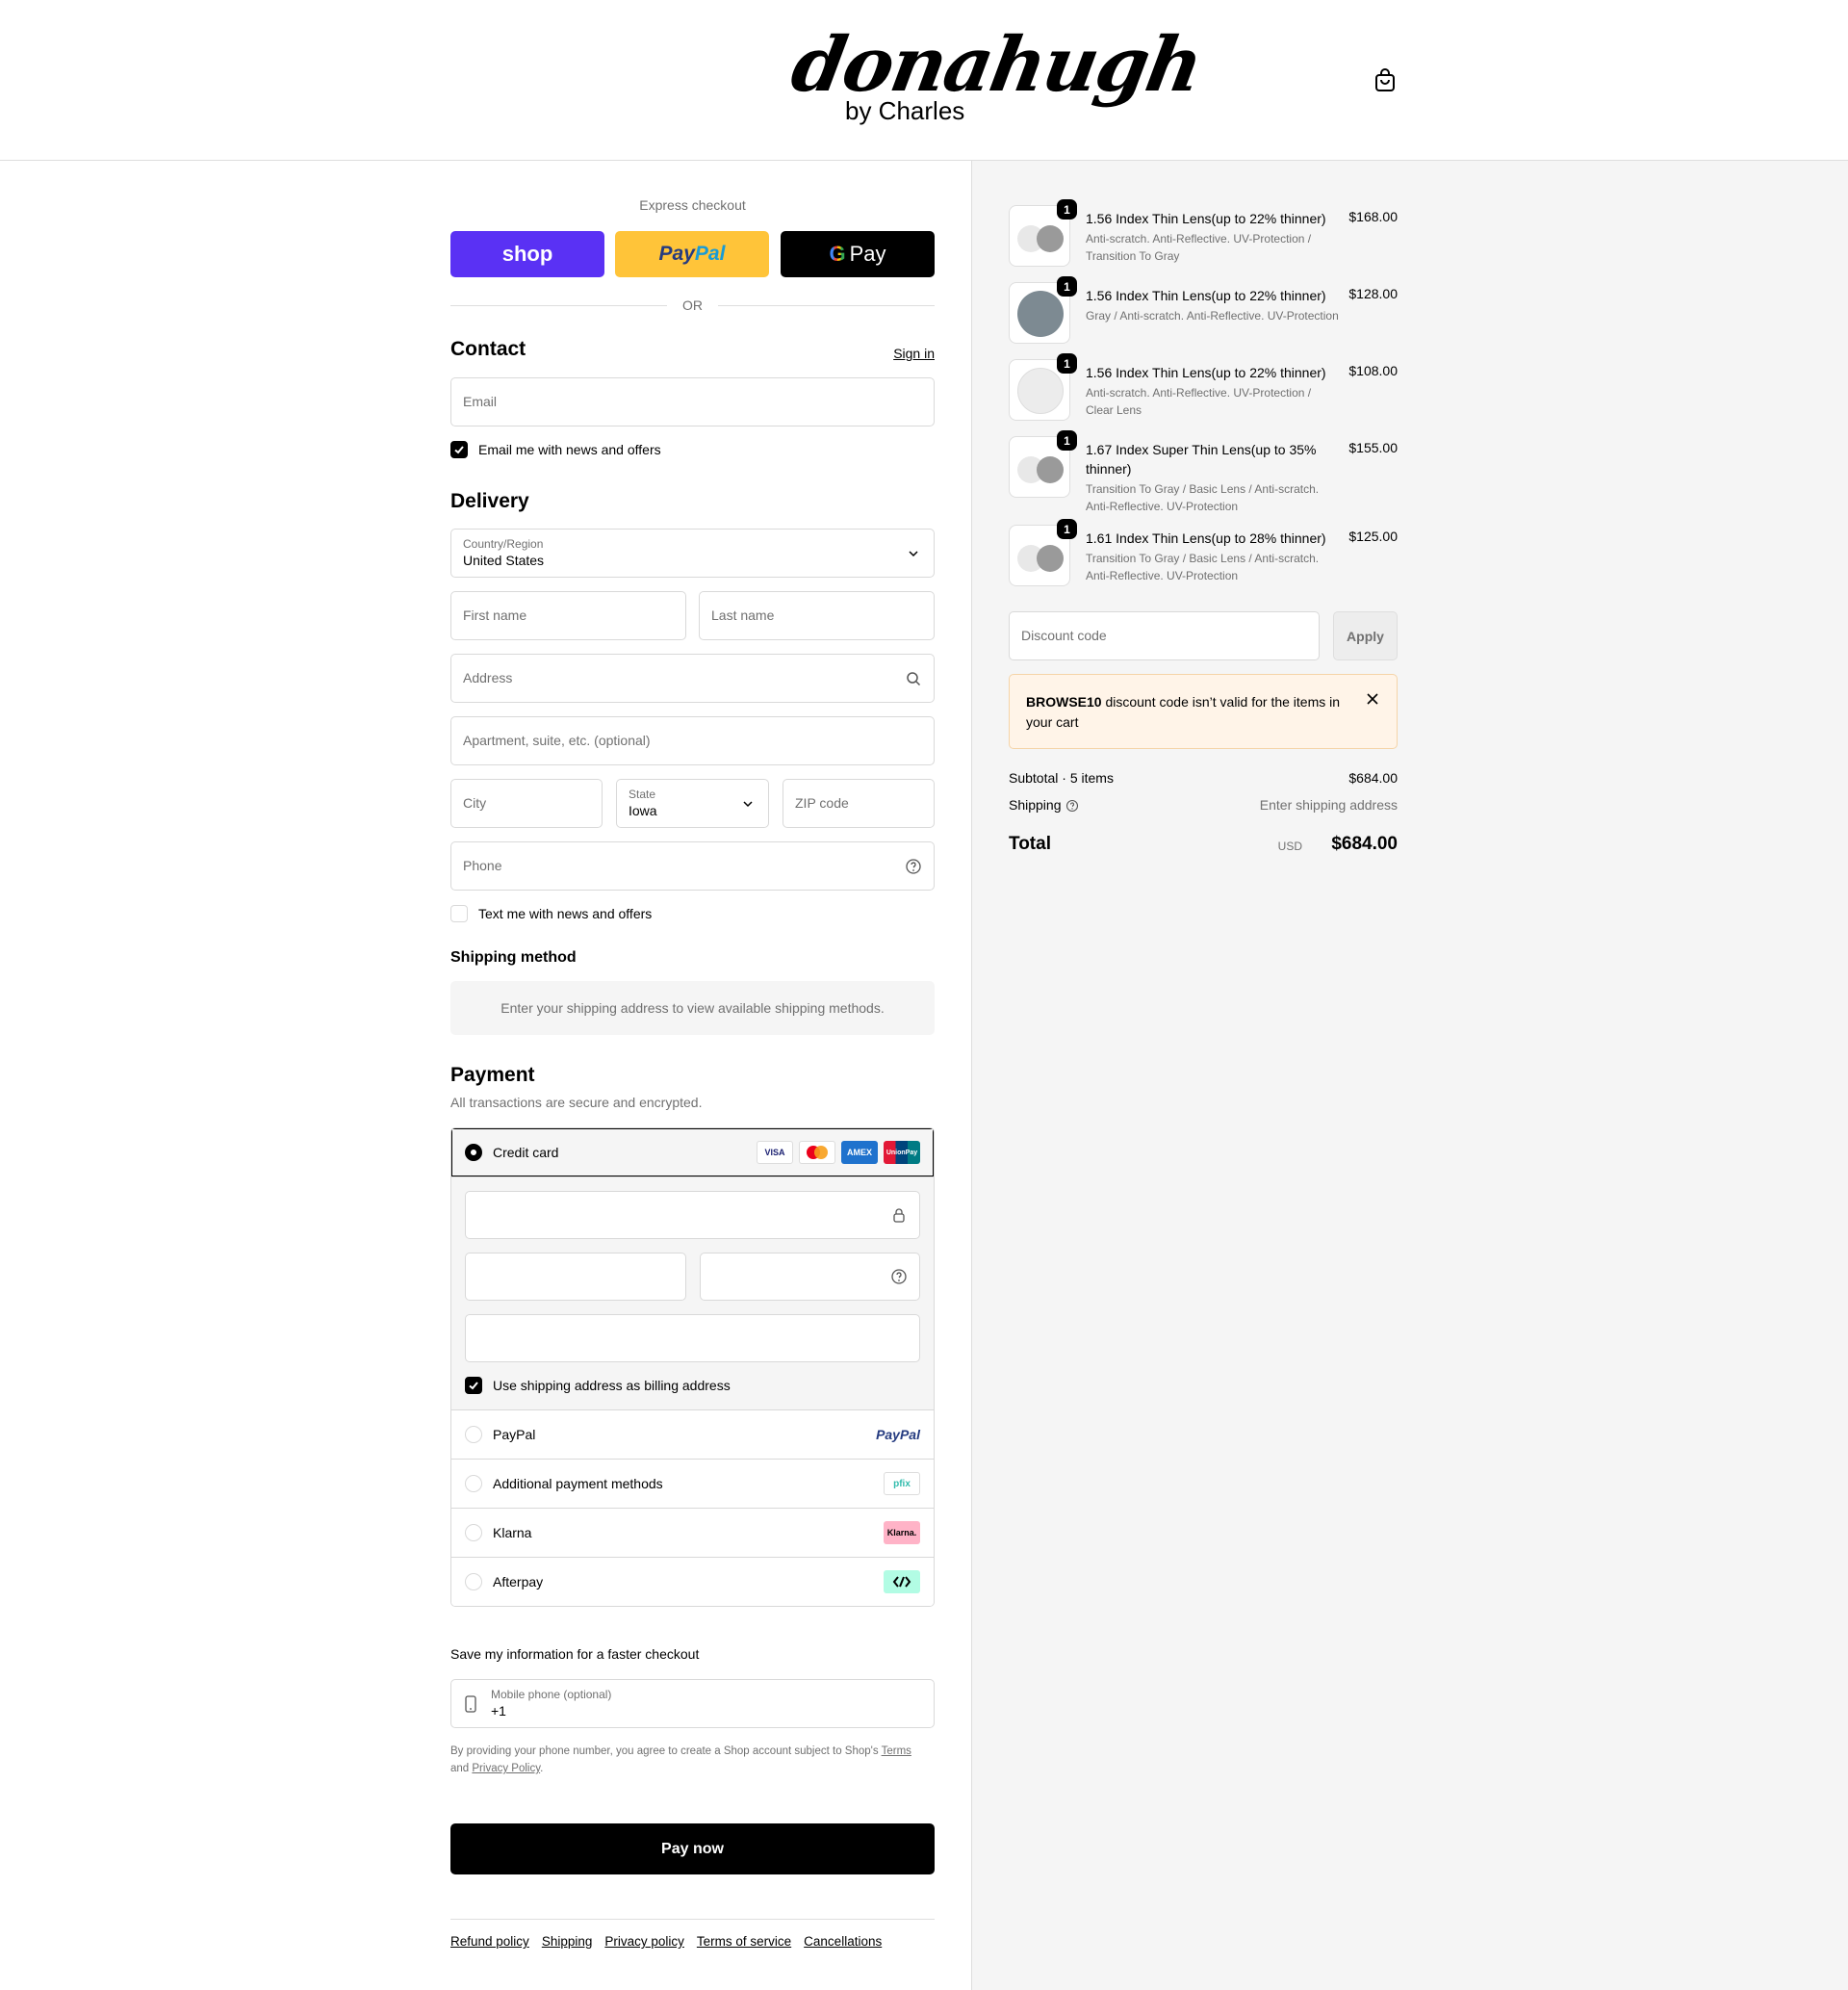  I want to click on last-name-field: Last name, so click(817, 616).